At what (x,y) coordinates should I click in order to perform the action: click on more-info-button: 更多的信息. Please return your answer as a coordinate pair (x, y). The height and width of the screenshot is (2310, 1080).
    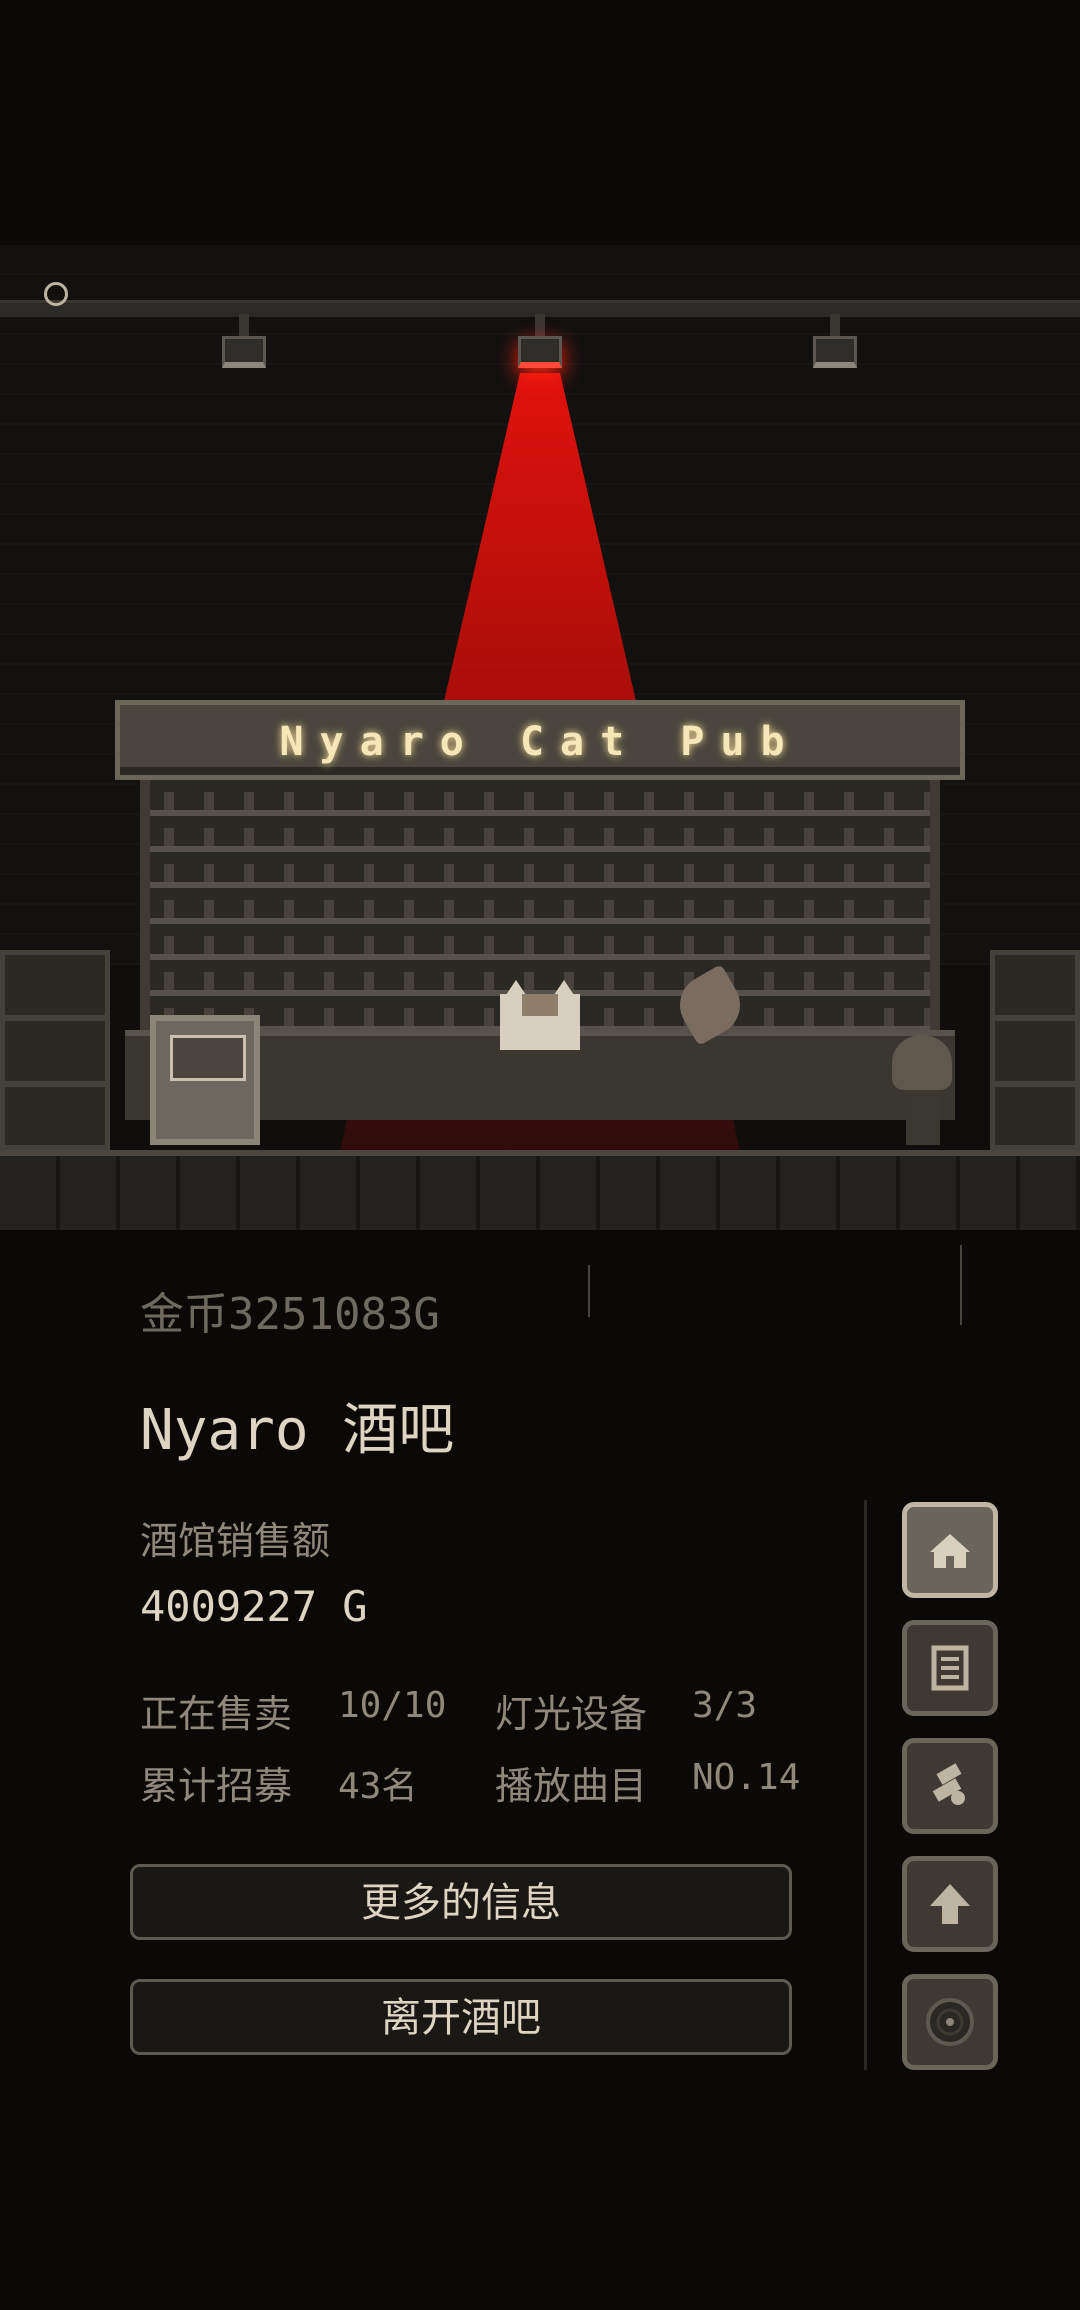
    Looking at the image, I should click on (461, 1902).